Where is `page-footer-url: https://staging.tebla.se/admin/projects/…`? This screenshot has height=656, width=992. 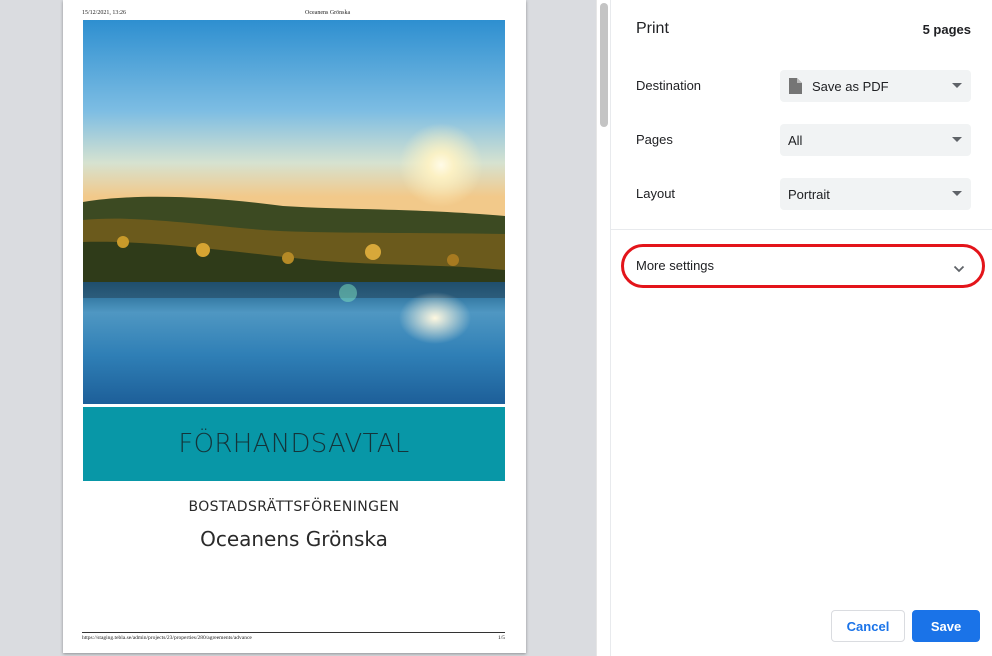
page-footer-url: https://staging.tebla.se/admin/projects/… is located at coordinates (167, 638).